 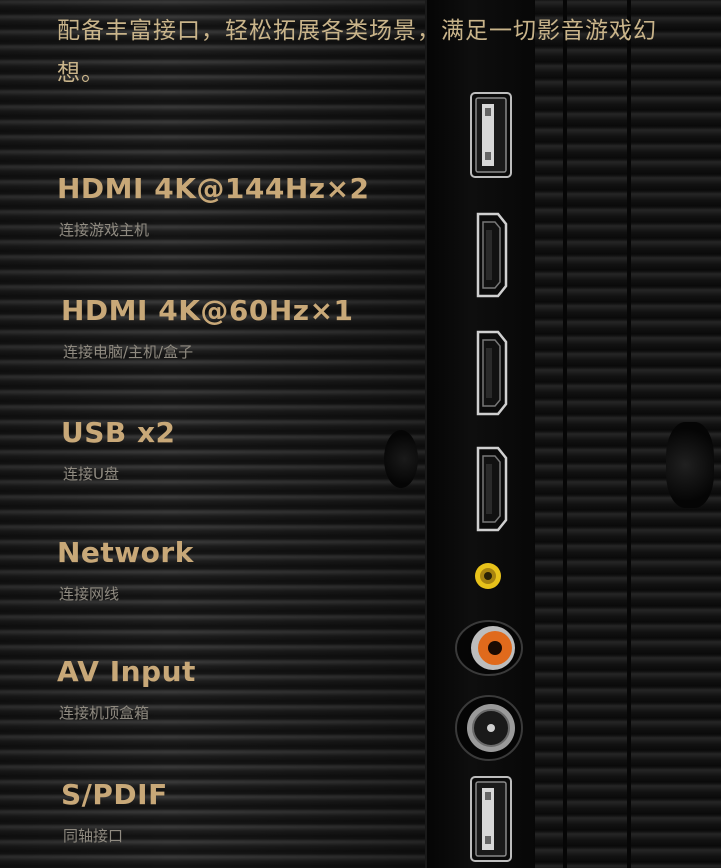 I want to click on spec-av-input: AV Input 连接机顶盒箱, so click(x=126, y=689).